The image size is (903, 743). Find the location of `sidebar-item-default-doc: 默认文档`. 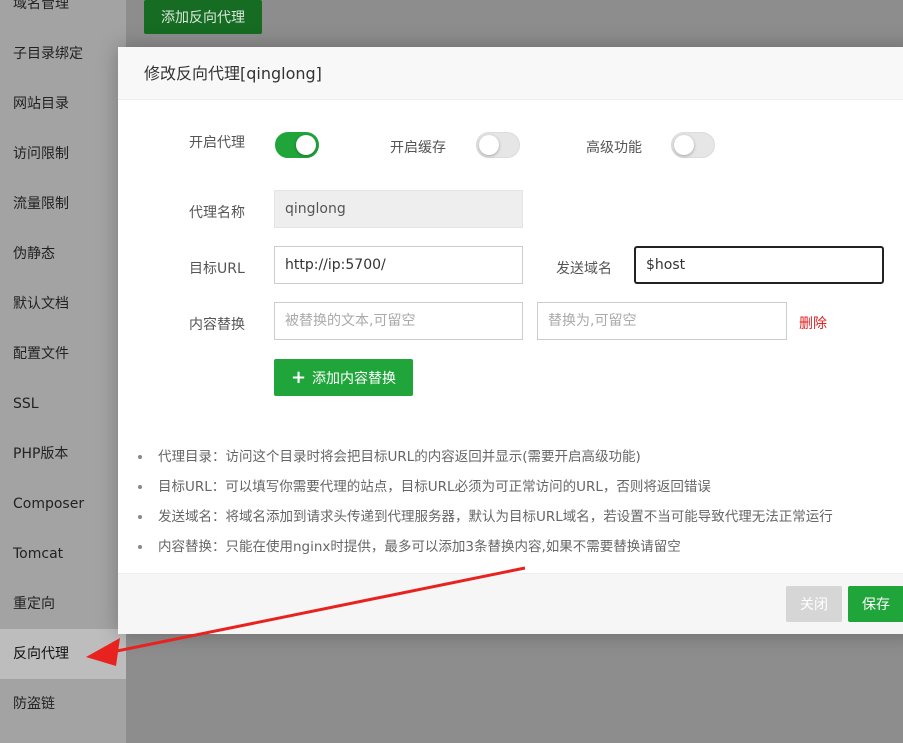

sidebar-item-default-doc: 默认文档 is located at coordinates (63, 304).